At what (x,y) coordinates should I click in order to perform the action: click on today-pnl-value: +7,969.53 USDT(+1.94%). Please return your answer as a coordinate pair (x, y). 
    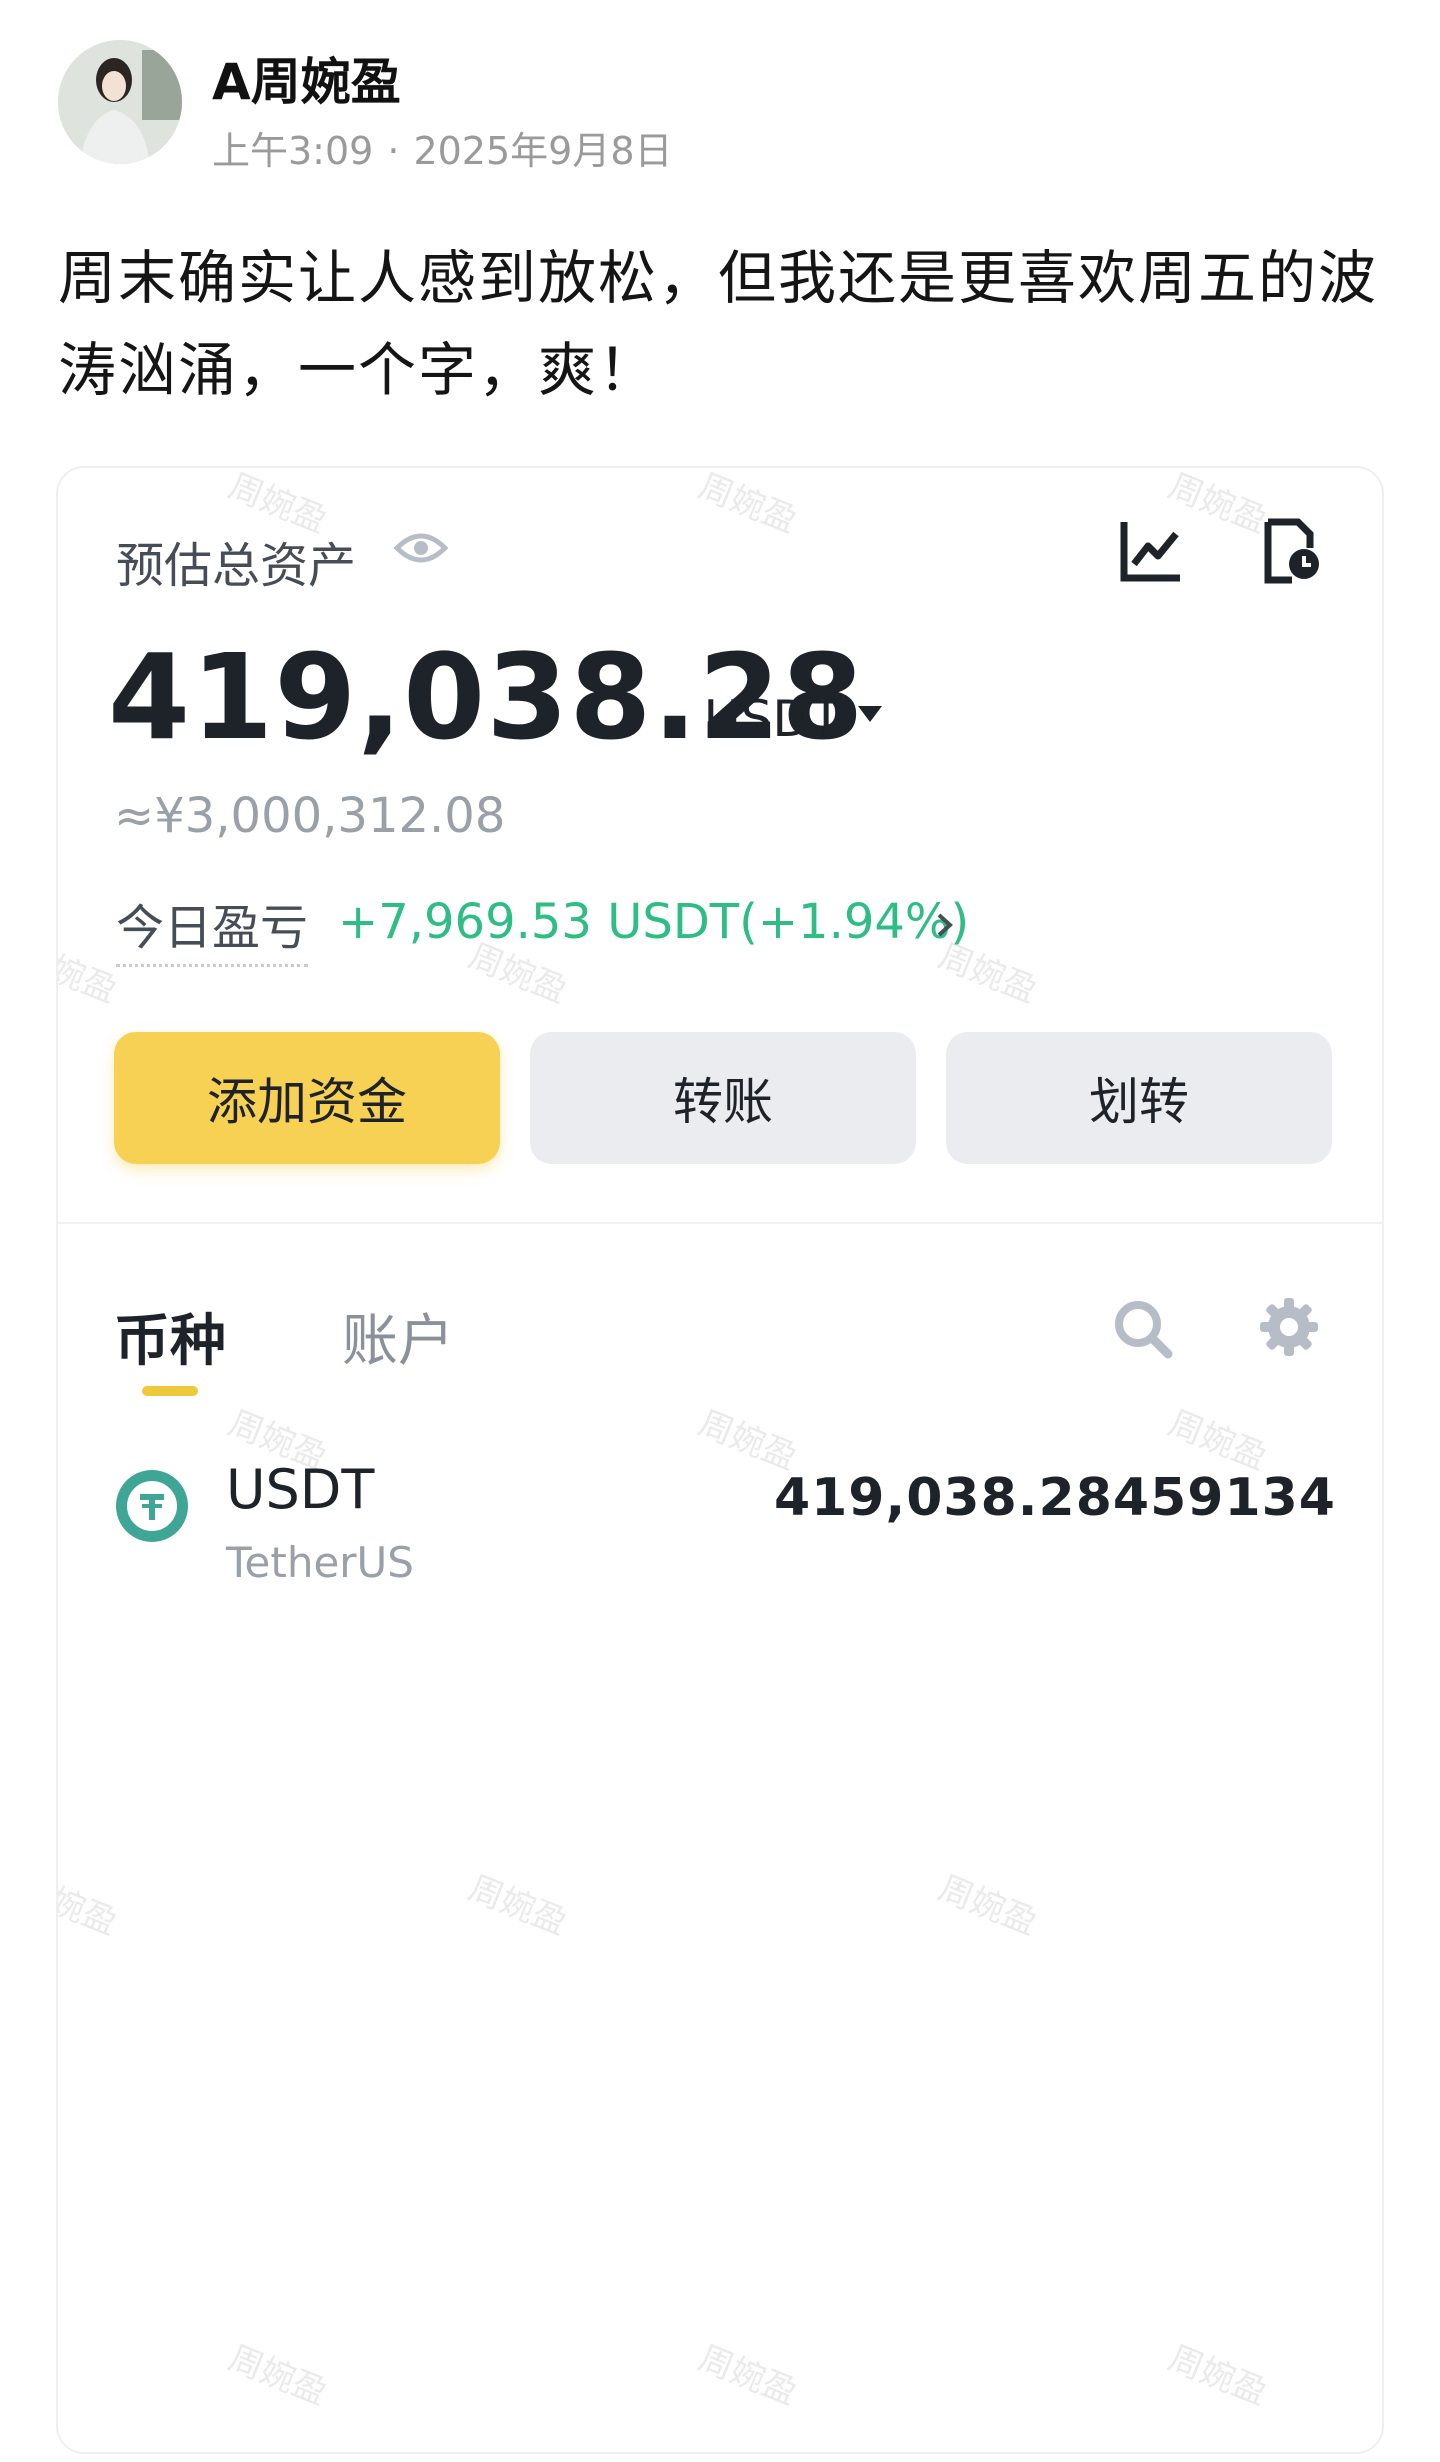
    Looking at the image, I should click on (653, 922).